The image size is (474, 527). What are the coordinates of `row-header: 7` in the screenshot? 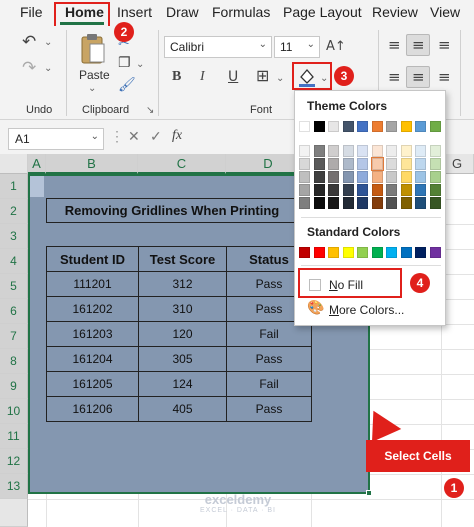 It's located at (14, 336).